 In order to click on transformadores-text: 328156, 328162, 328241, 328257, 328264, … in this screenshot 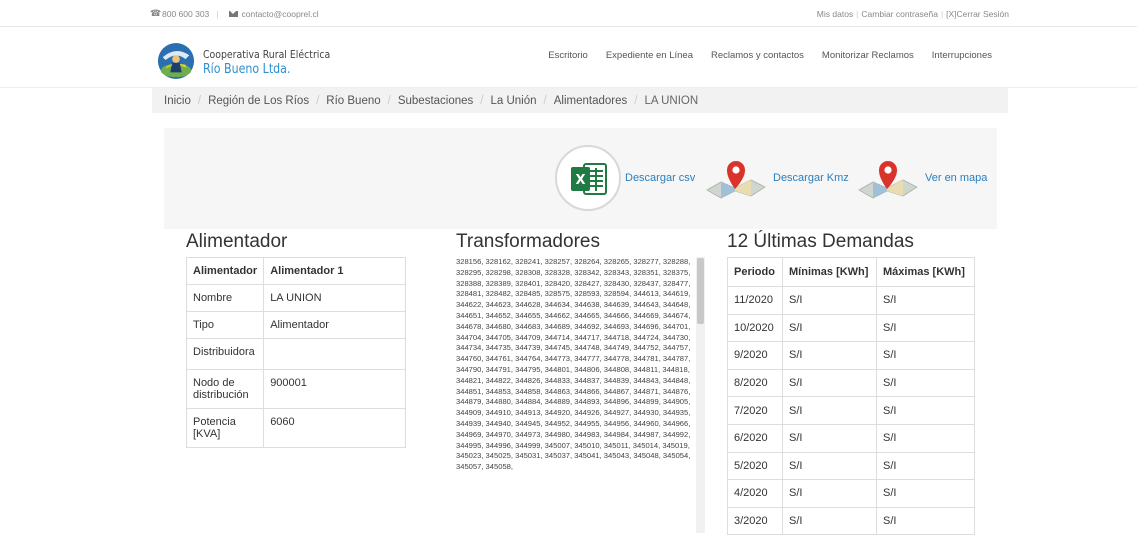, I will do `click(573, 364)`.